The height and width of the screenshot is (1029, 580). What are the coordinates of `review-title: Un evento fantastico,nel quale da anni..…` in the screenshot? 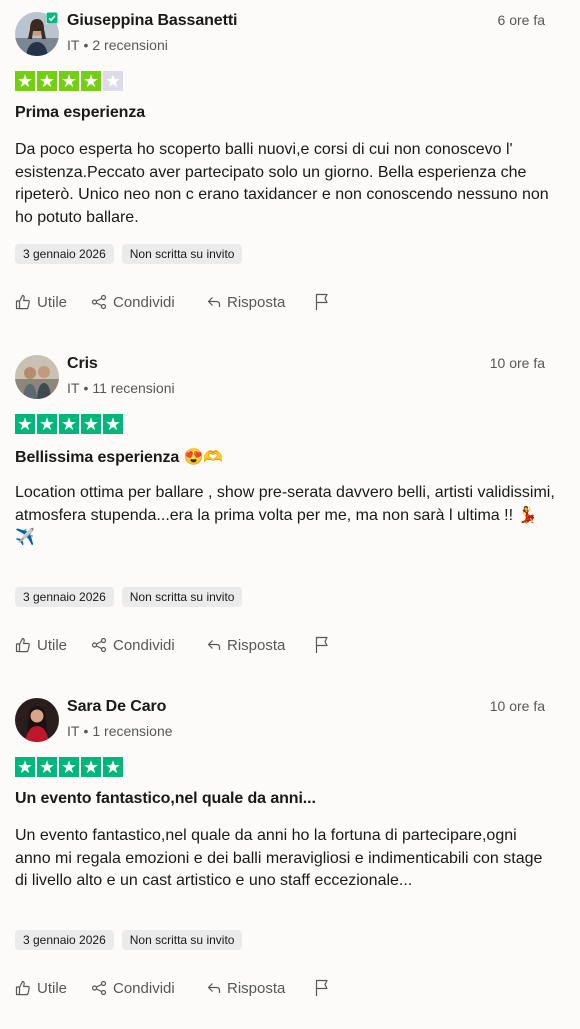 It's located at (165, 799).